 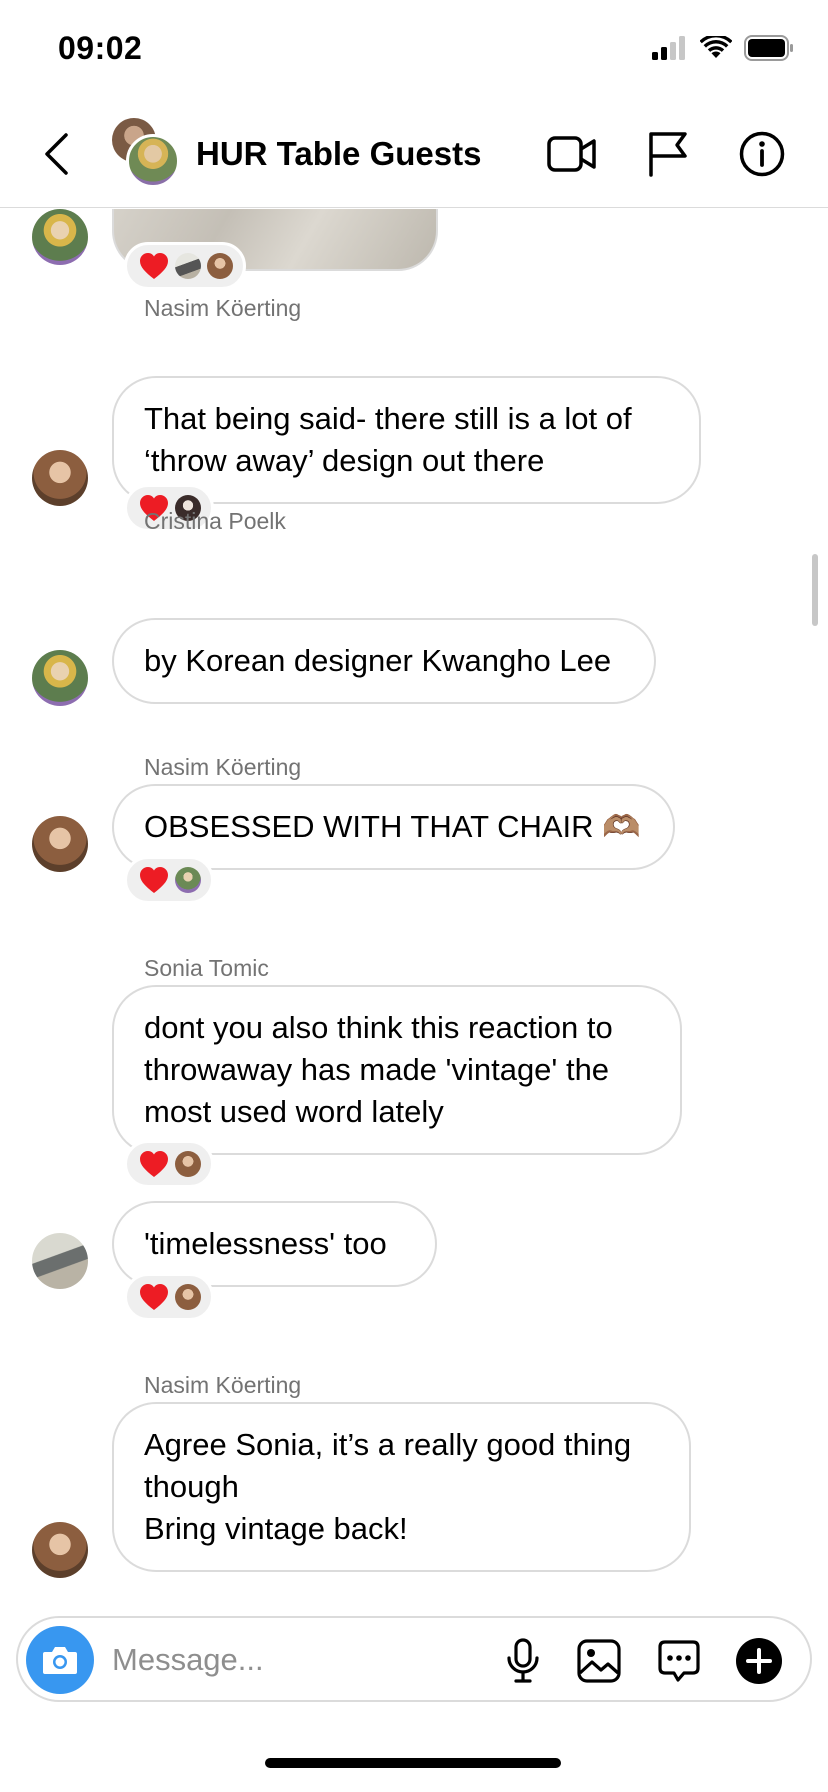 I want to click on report-button, so click(x=668, y=154).